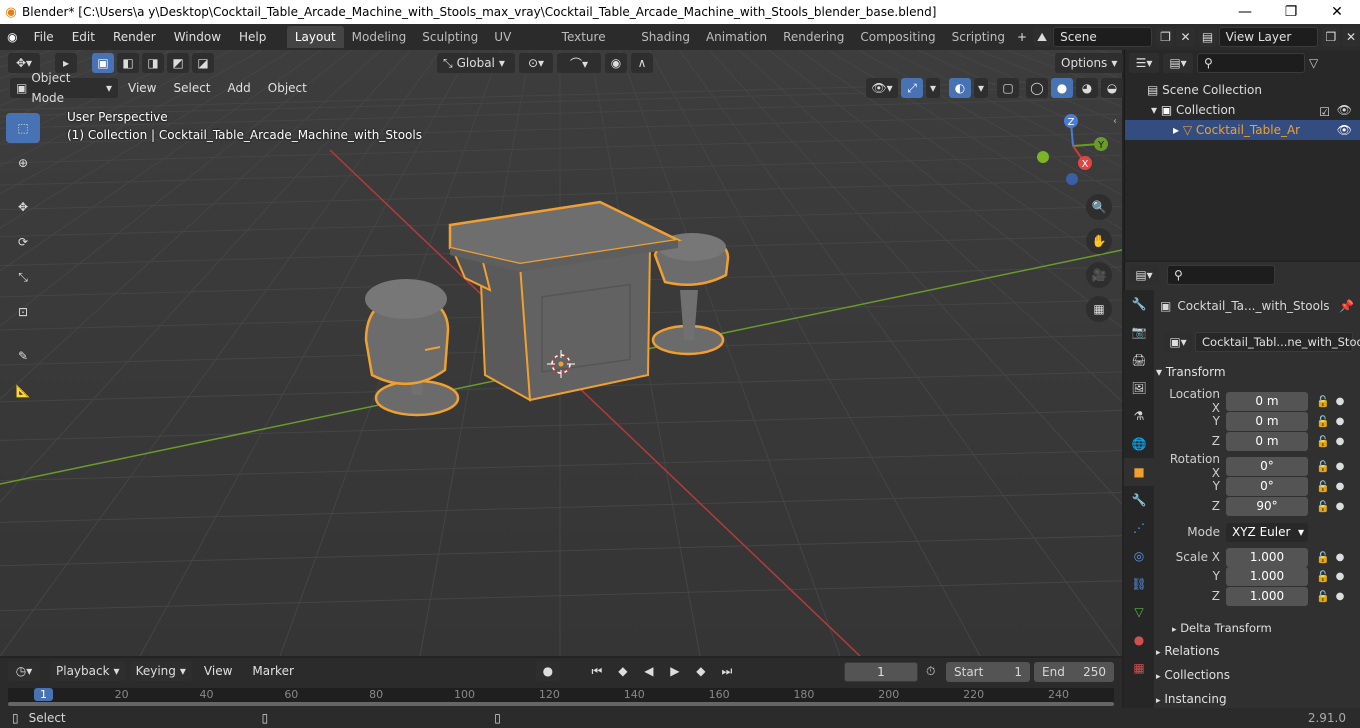  Describe the element at coordinates (1139, 388) in the screenshot. I see `view-layer-tab-icon: 🖼` at that location.